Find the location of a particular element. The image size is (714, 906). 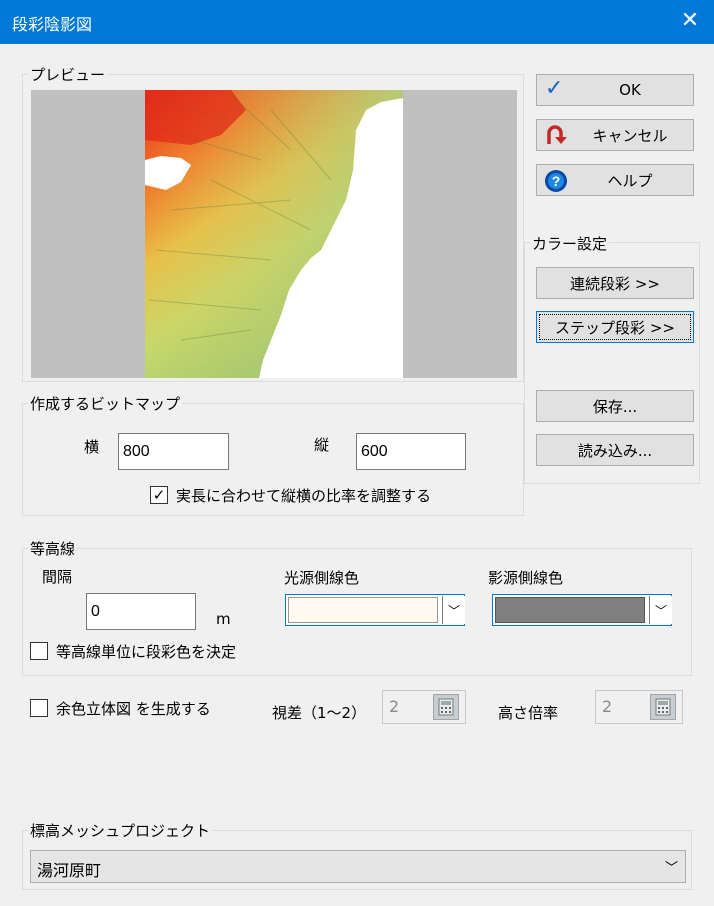

shadow-color-swatch is located at coordinates (570, 610).